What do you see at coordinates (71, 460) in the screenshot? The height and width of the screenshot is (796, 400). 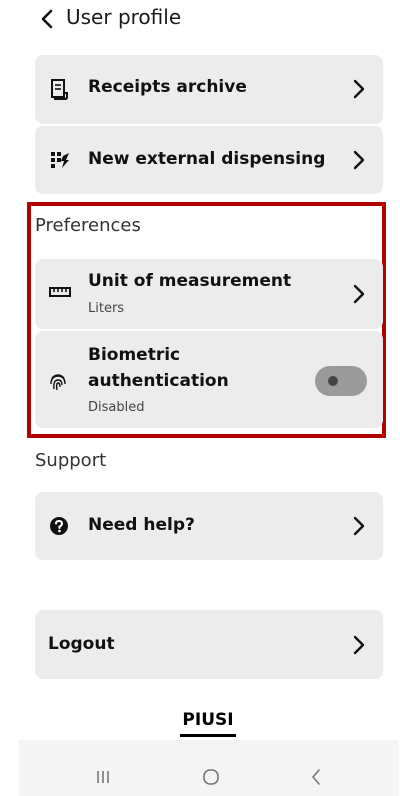 I see `support-section-title: Support` at bounding box center [71, 460].